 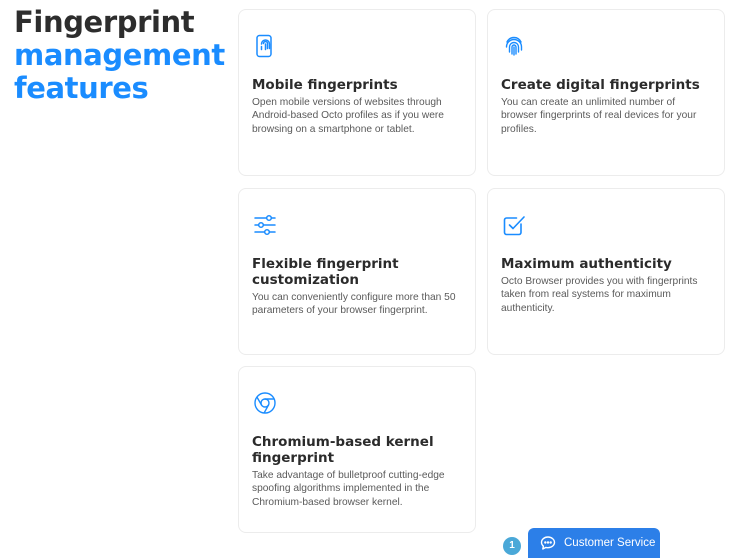 I want to click on sliders-icon, so click(x=265, y=225).